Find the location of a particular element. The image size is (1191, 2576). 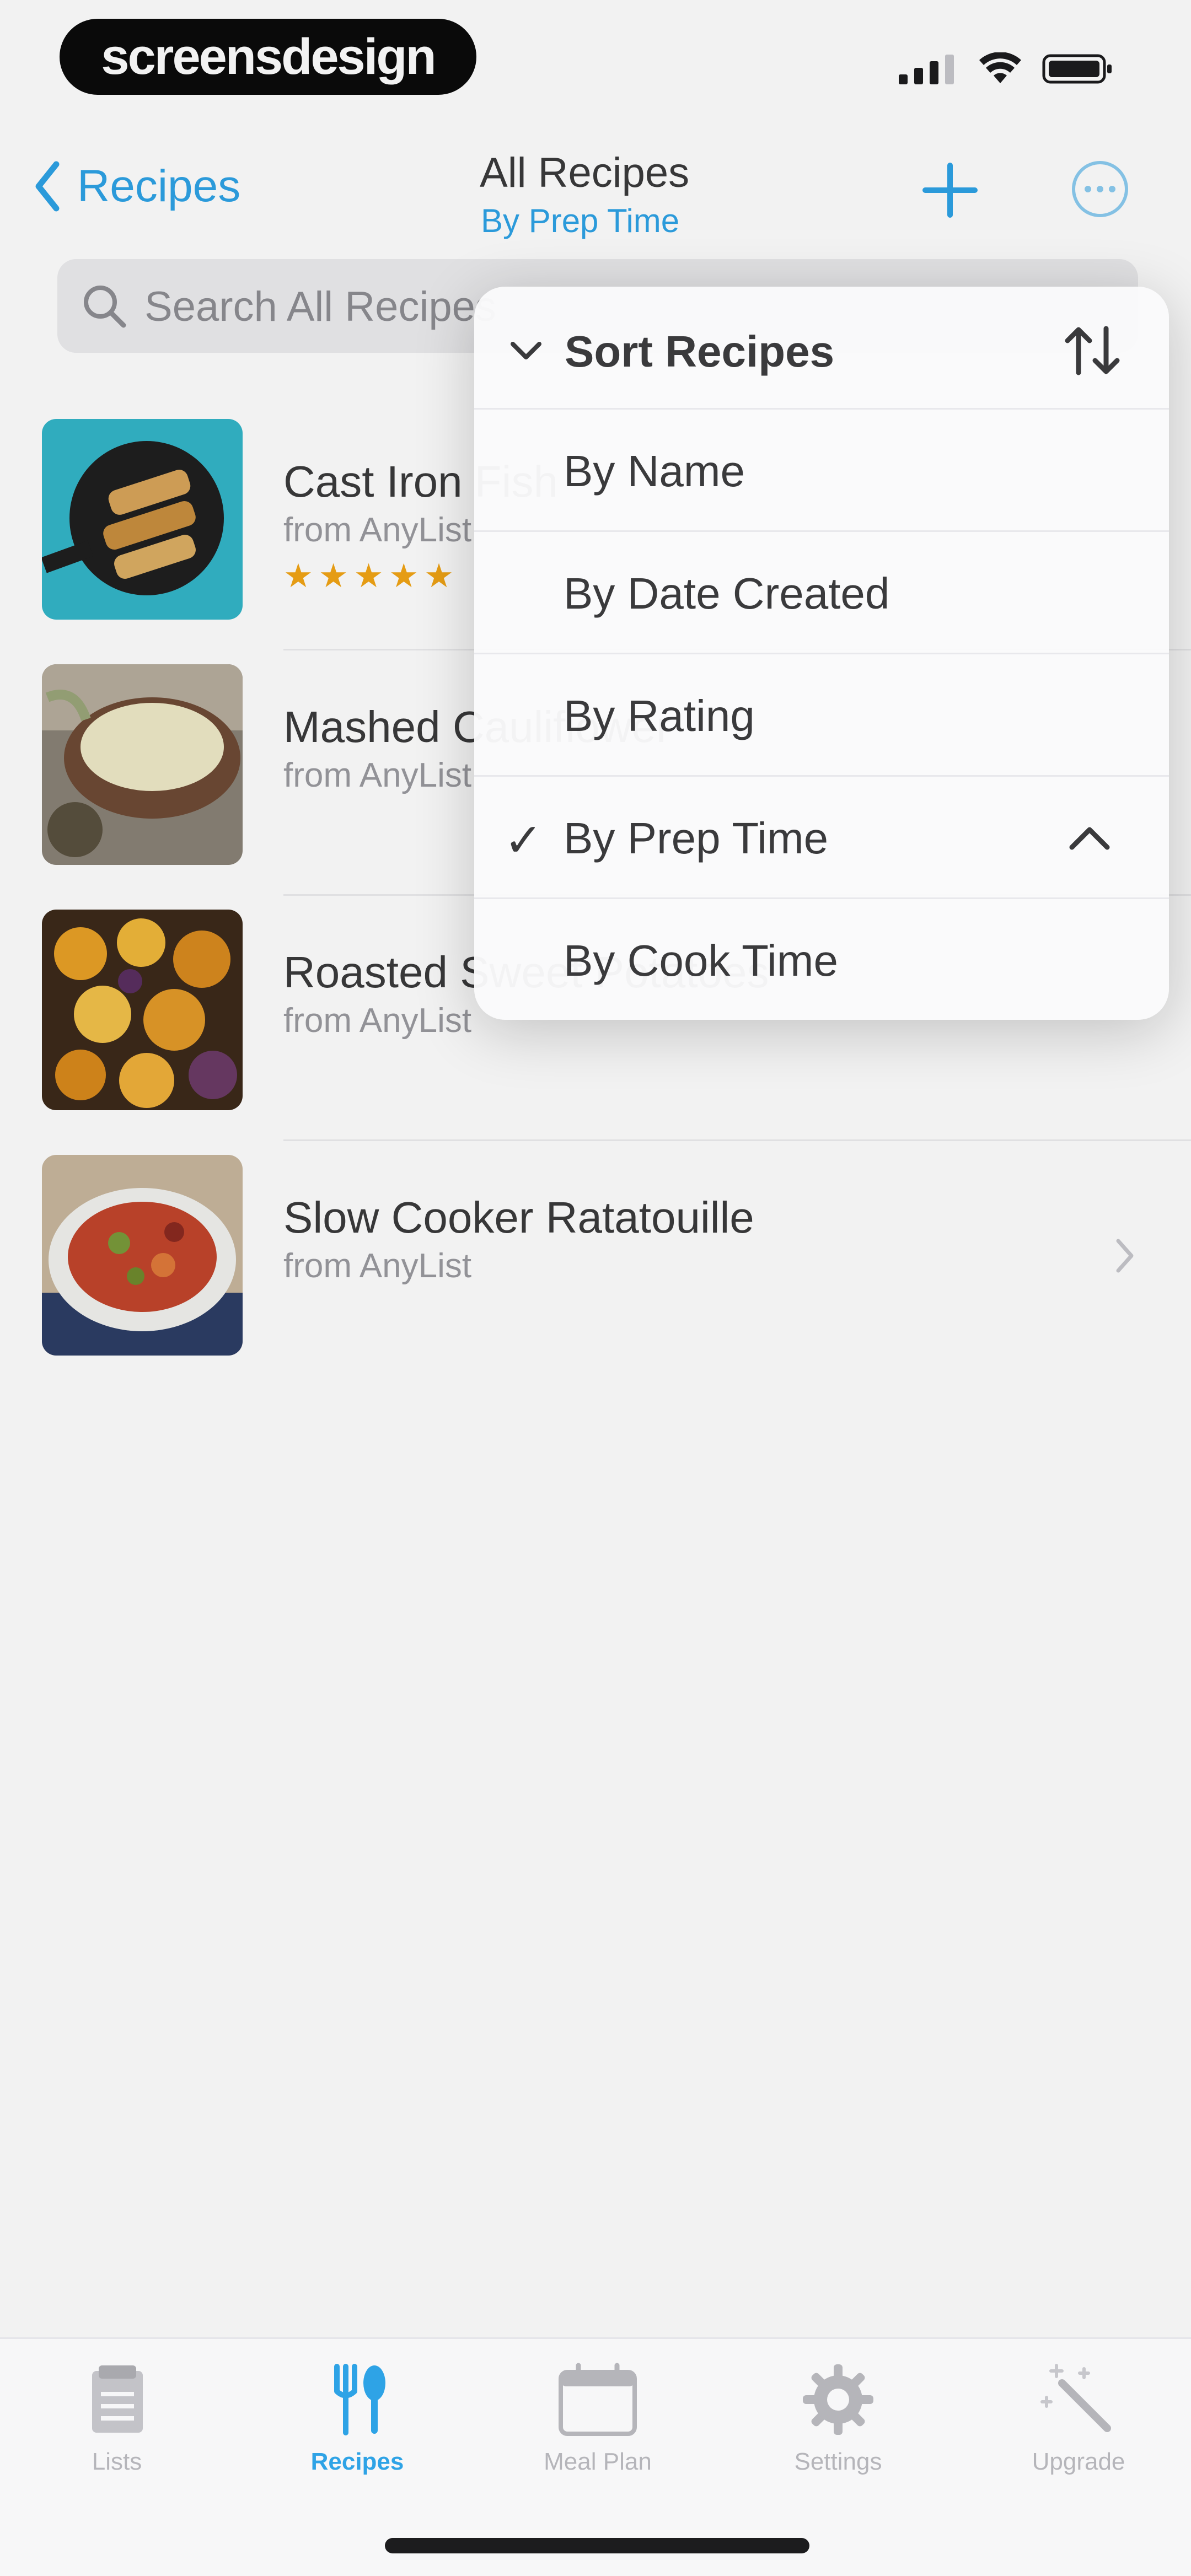

sort-option-label: By Date Created is located at coordinates (727, 593).